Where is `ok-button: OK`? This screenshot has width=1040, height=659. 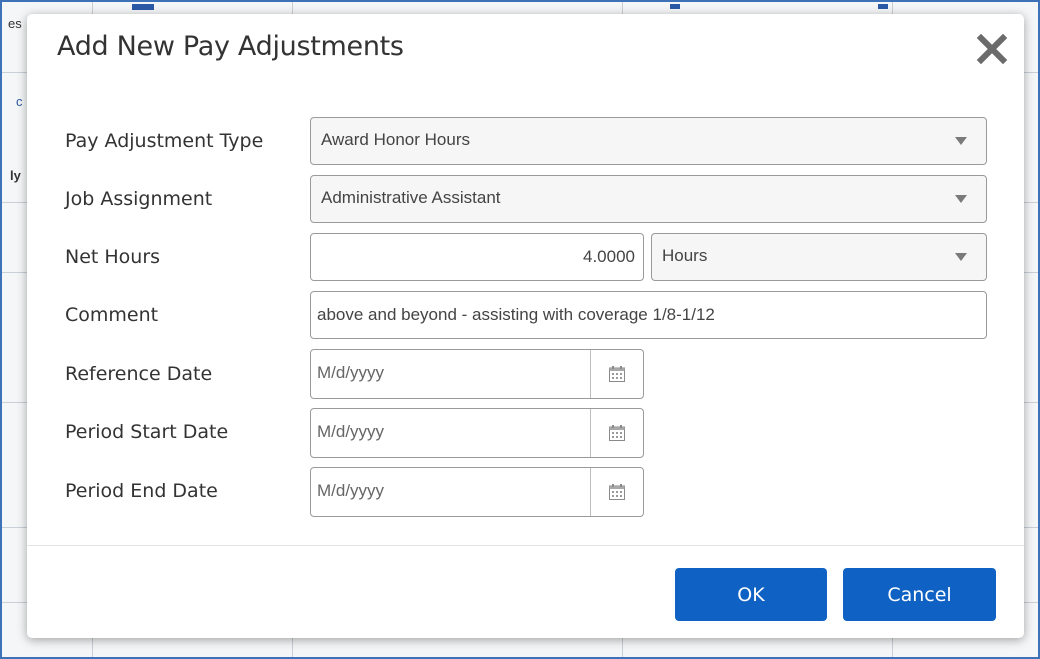 ok-button: OK is located at coordinates (751, 594).